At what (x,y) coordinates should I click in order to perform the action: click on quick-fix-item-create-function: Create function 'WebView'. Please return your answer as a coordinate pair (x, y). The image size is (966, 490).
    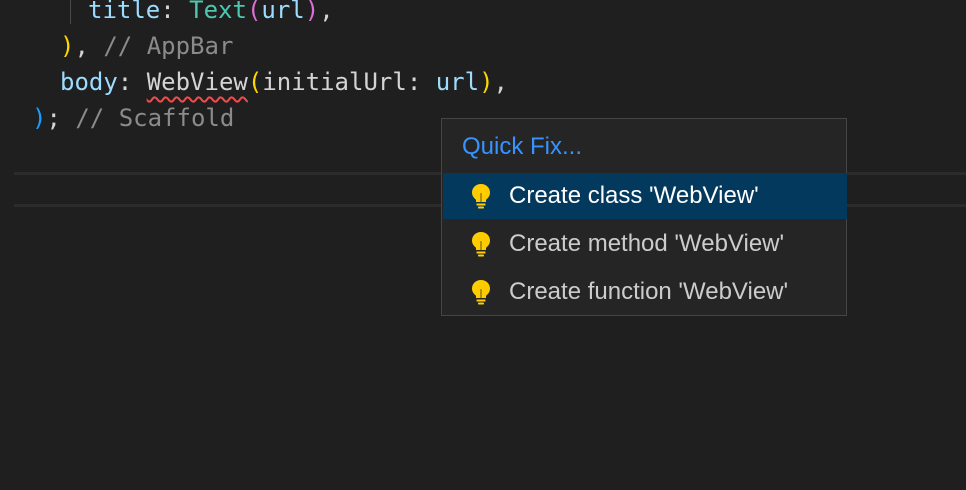
    Looking at the image, I should click on (645, 292).